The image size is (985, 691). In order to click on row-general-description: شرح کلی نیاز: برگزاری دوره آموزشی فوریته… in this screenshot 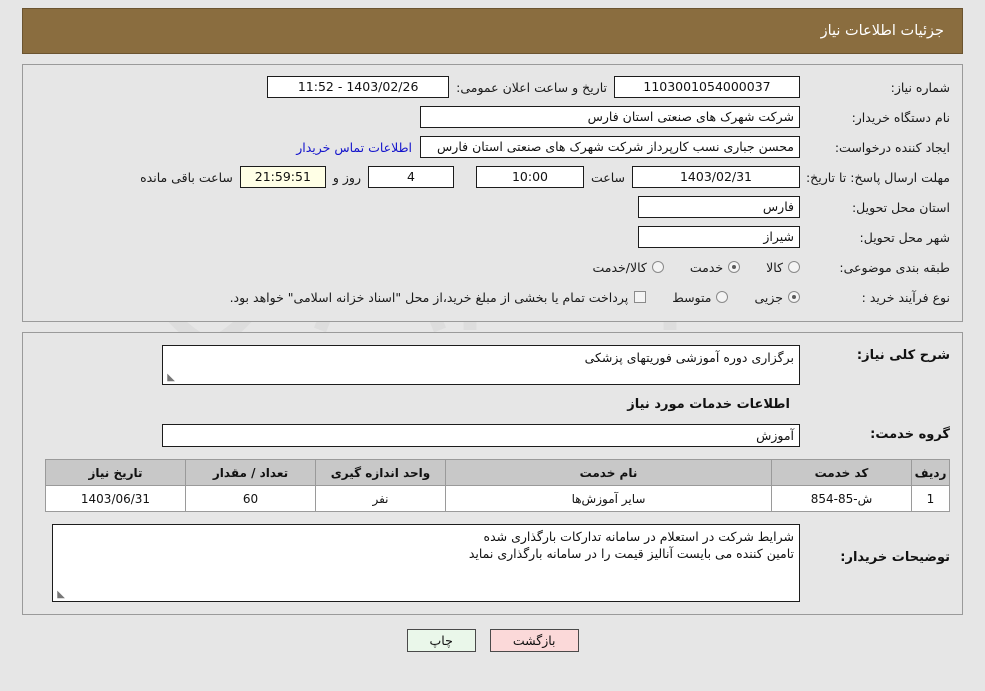, I will do `click(492, 365)`.